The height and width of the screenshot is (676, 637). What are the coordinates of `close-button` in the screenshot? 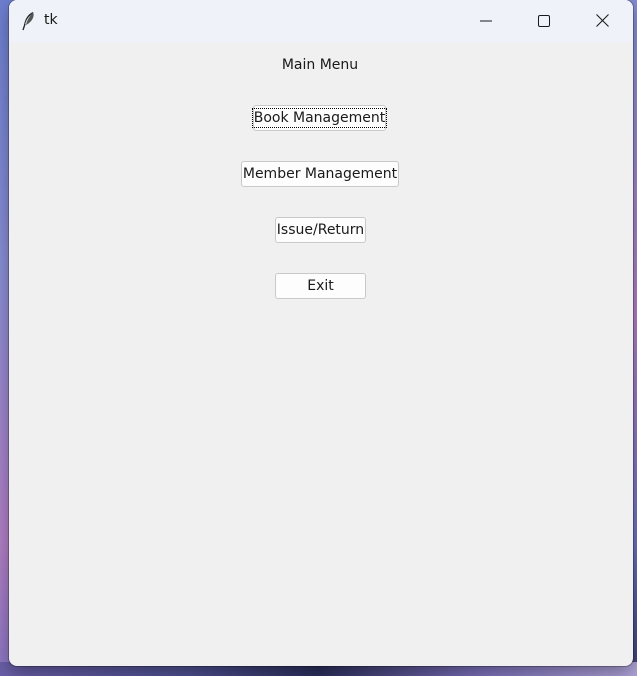 It's located at (602, 21).